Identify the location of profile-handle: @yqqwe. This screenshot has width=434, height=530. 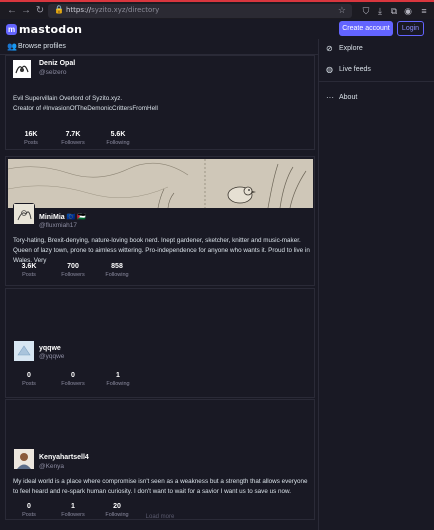
(52, 356).